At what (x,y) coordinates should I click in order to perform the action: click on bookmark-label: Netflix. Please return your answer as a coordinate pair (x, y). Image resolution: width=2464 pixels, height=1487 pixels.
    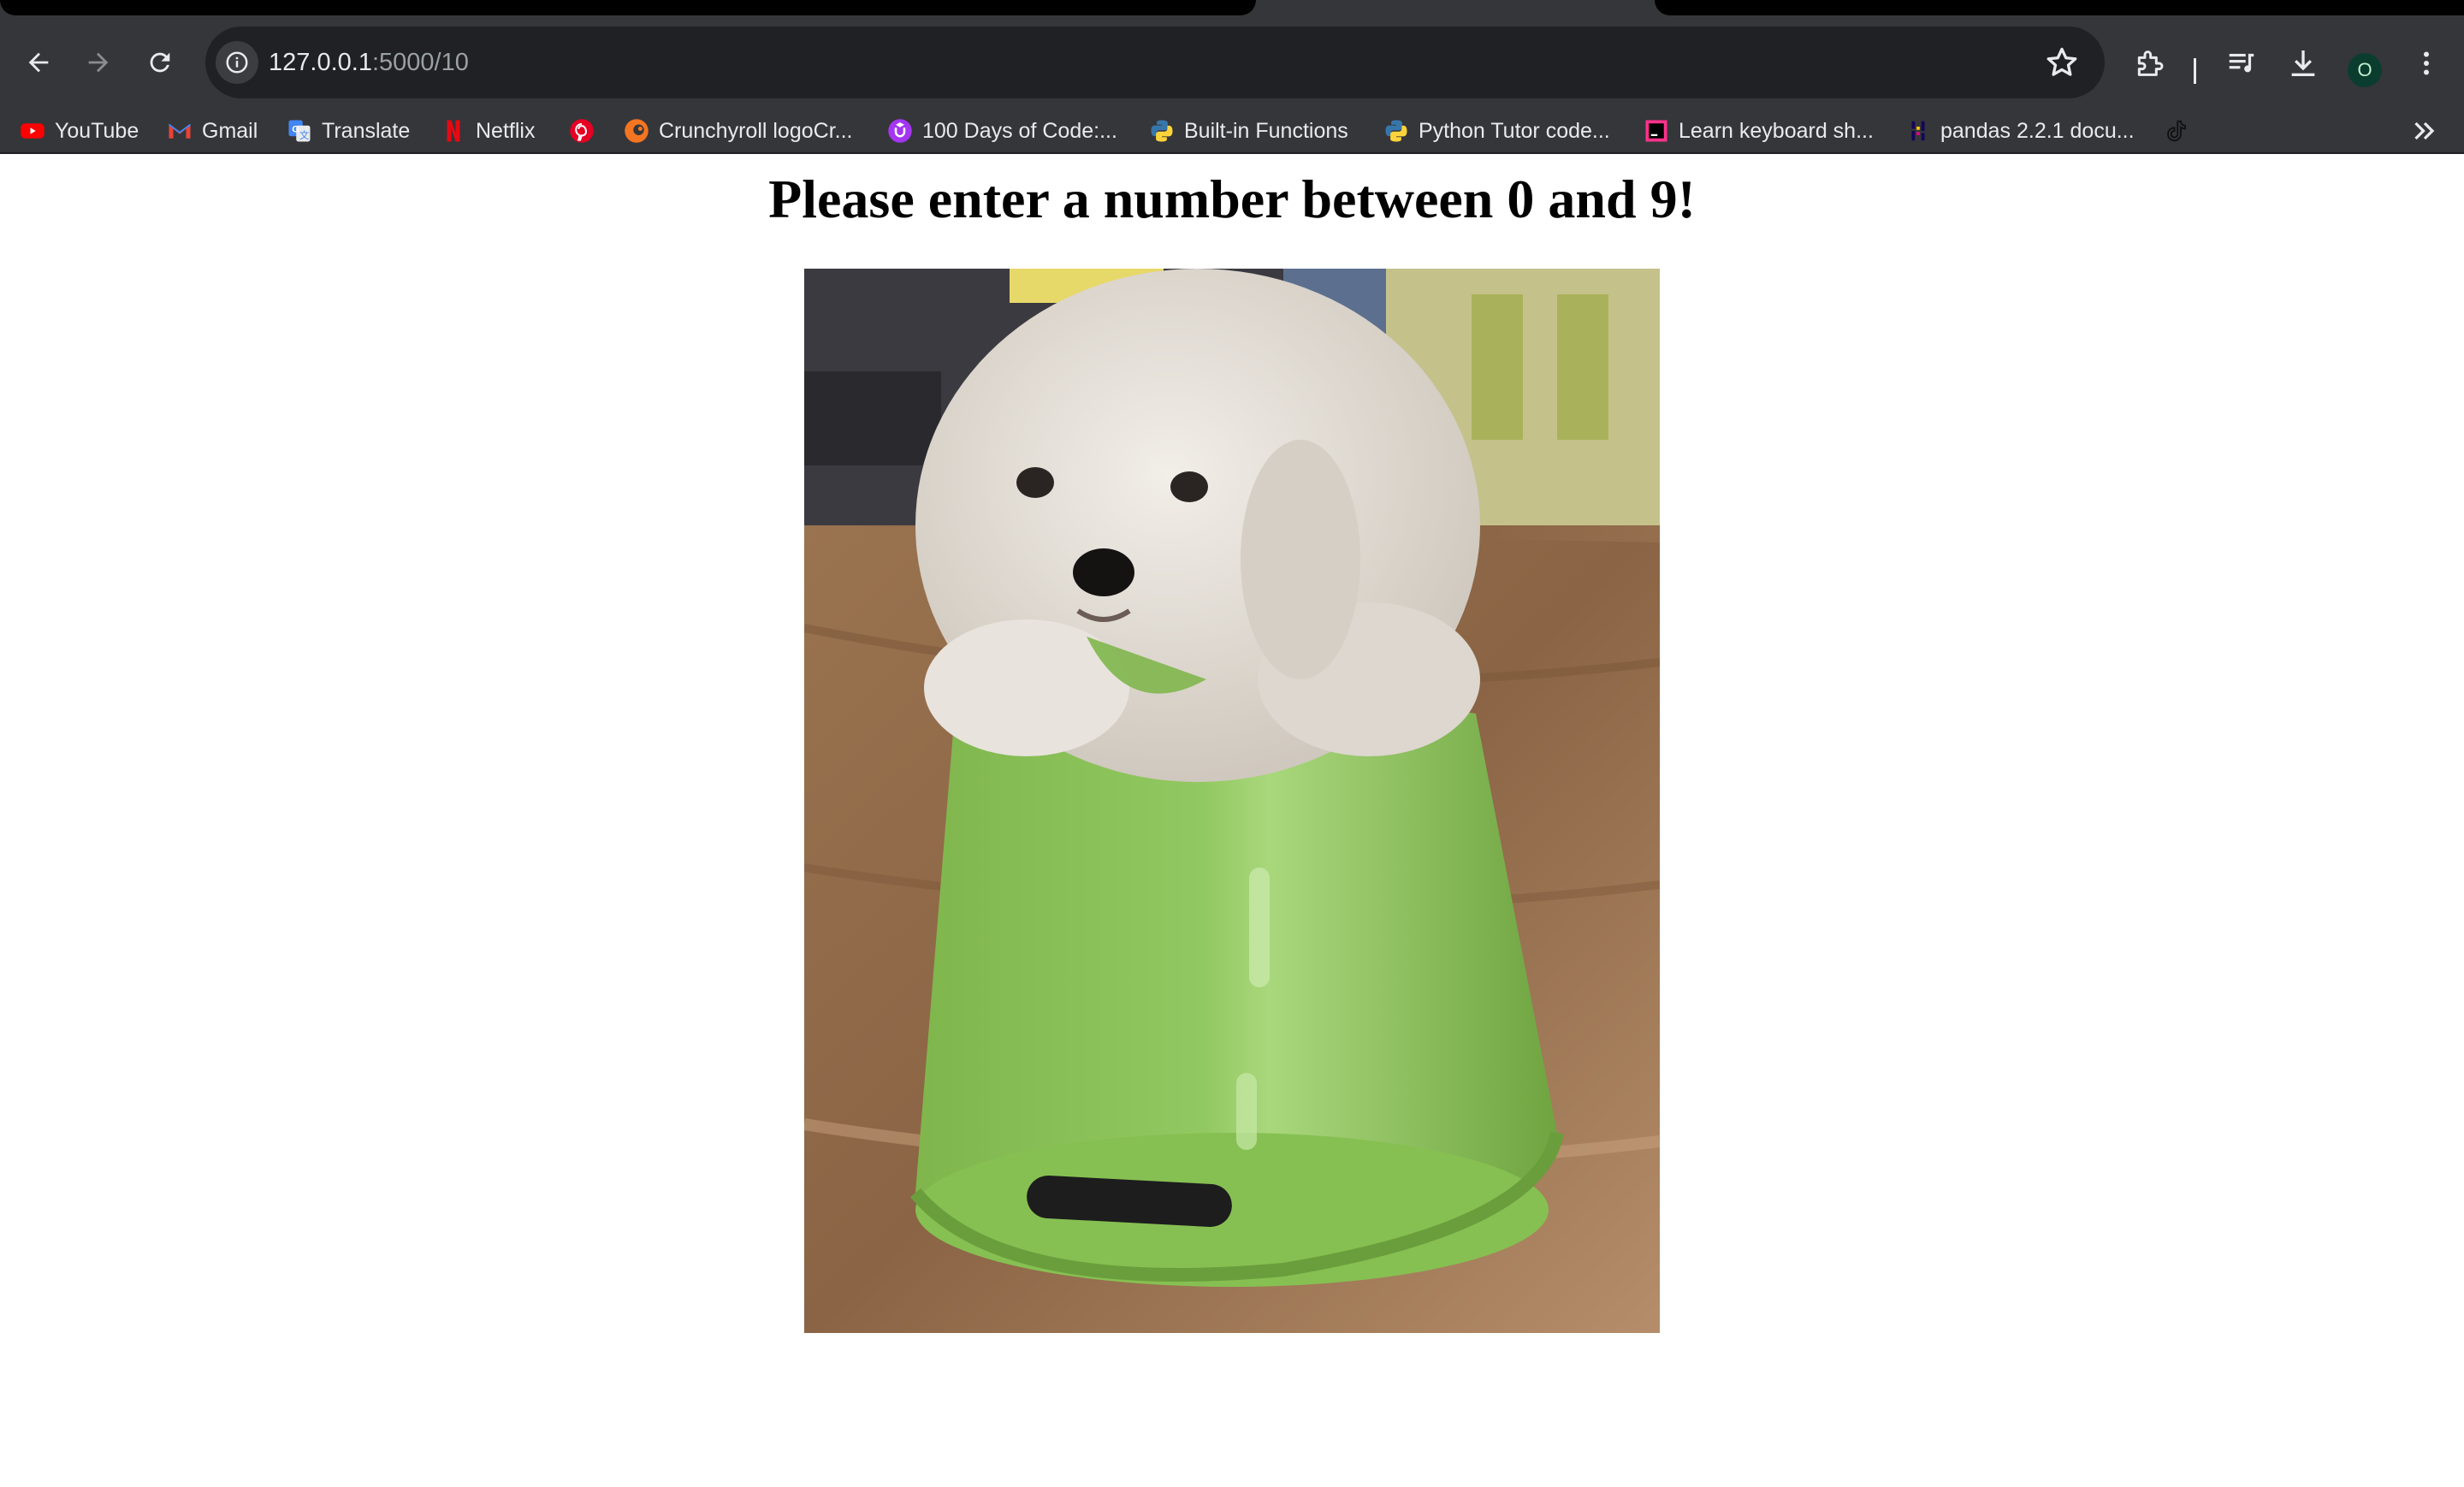
    Looking at the image, I should click on (506, 130).